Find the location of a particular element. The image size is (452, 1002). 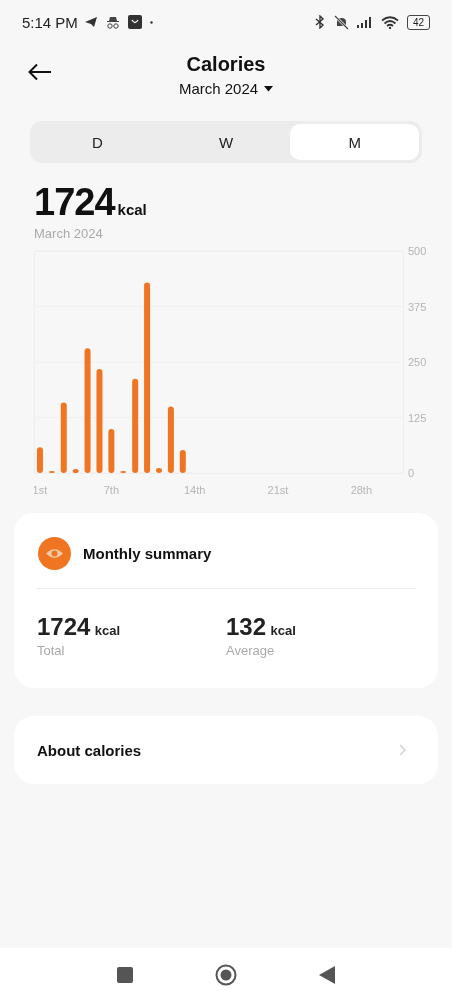

status-time: 5:14 PM is located at coordinates (50, 22).